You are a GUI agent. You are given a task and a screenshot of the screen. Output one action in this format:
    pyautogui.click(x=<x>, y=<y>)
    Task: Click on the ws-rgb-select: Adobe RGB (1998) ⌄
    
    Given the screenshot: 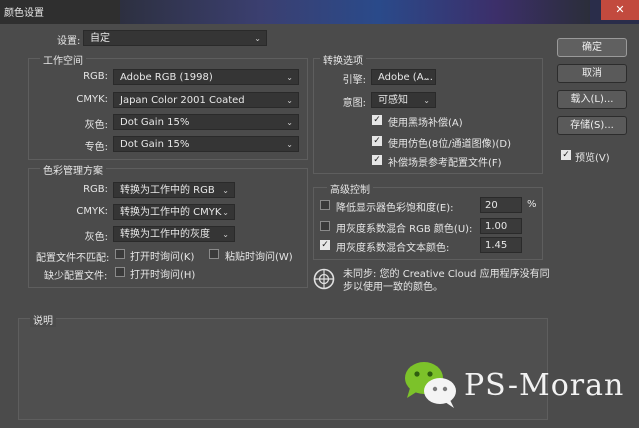 What is the action you would take?
    pyautogui.click(x=206, y=77)
    